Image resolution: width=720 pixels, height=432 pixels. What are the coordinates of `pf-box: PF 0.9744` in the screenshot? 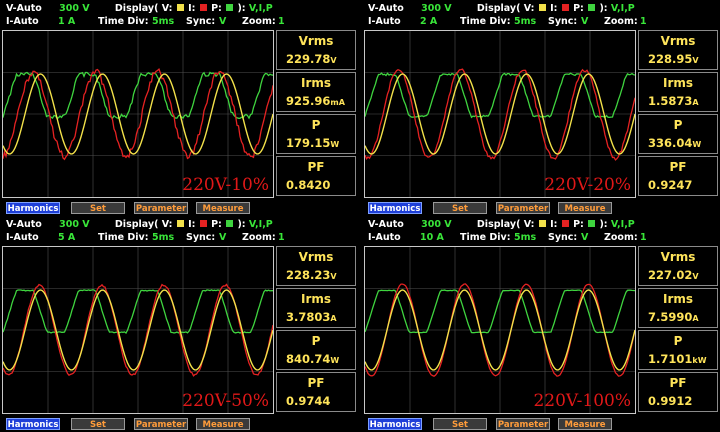 It's located at (316, 392).